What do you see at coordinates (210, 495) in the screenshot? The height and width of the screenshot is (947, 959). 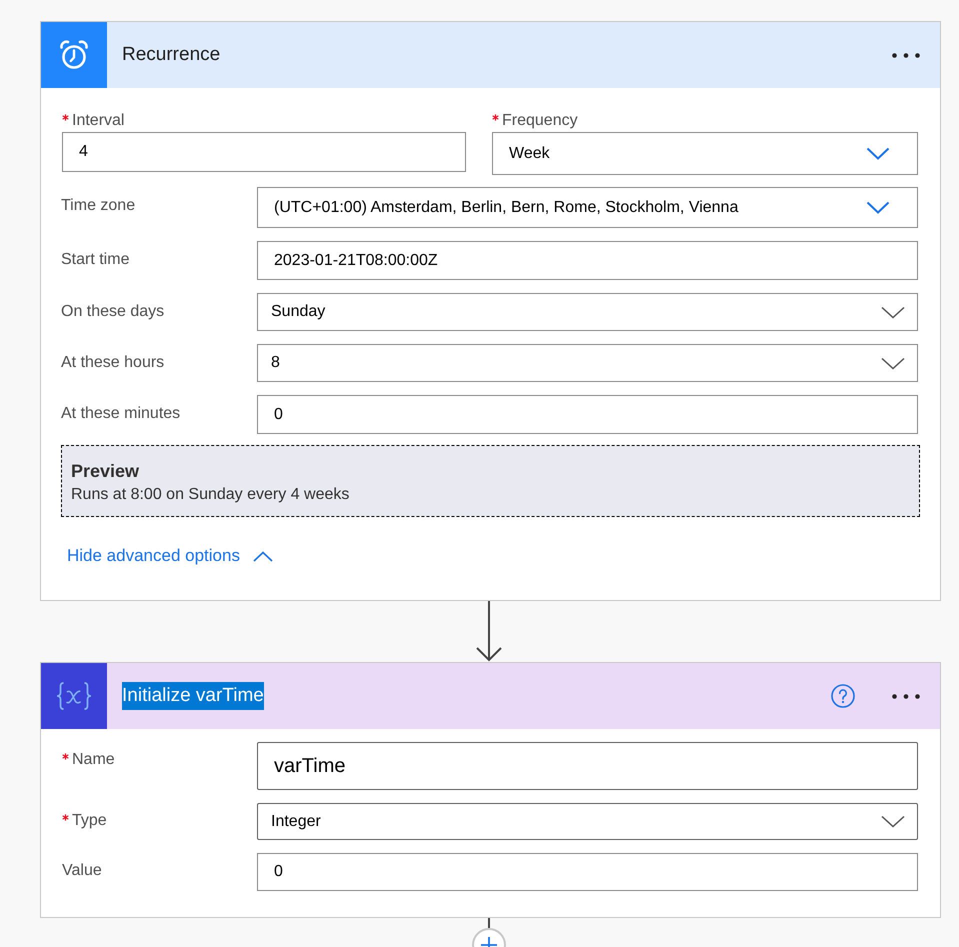 I see `preview-text: Runs at 8:00 on Sunday every 4 weeks` at bounding box center [210, 495].